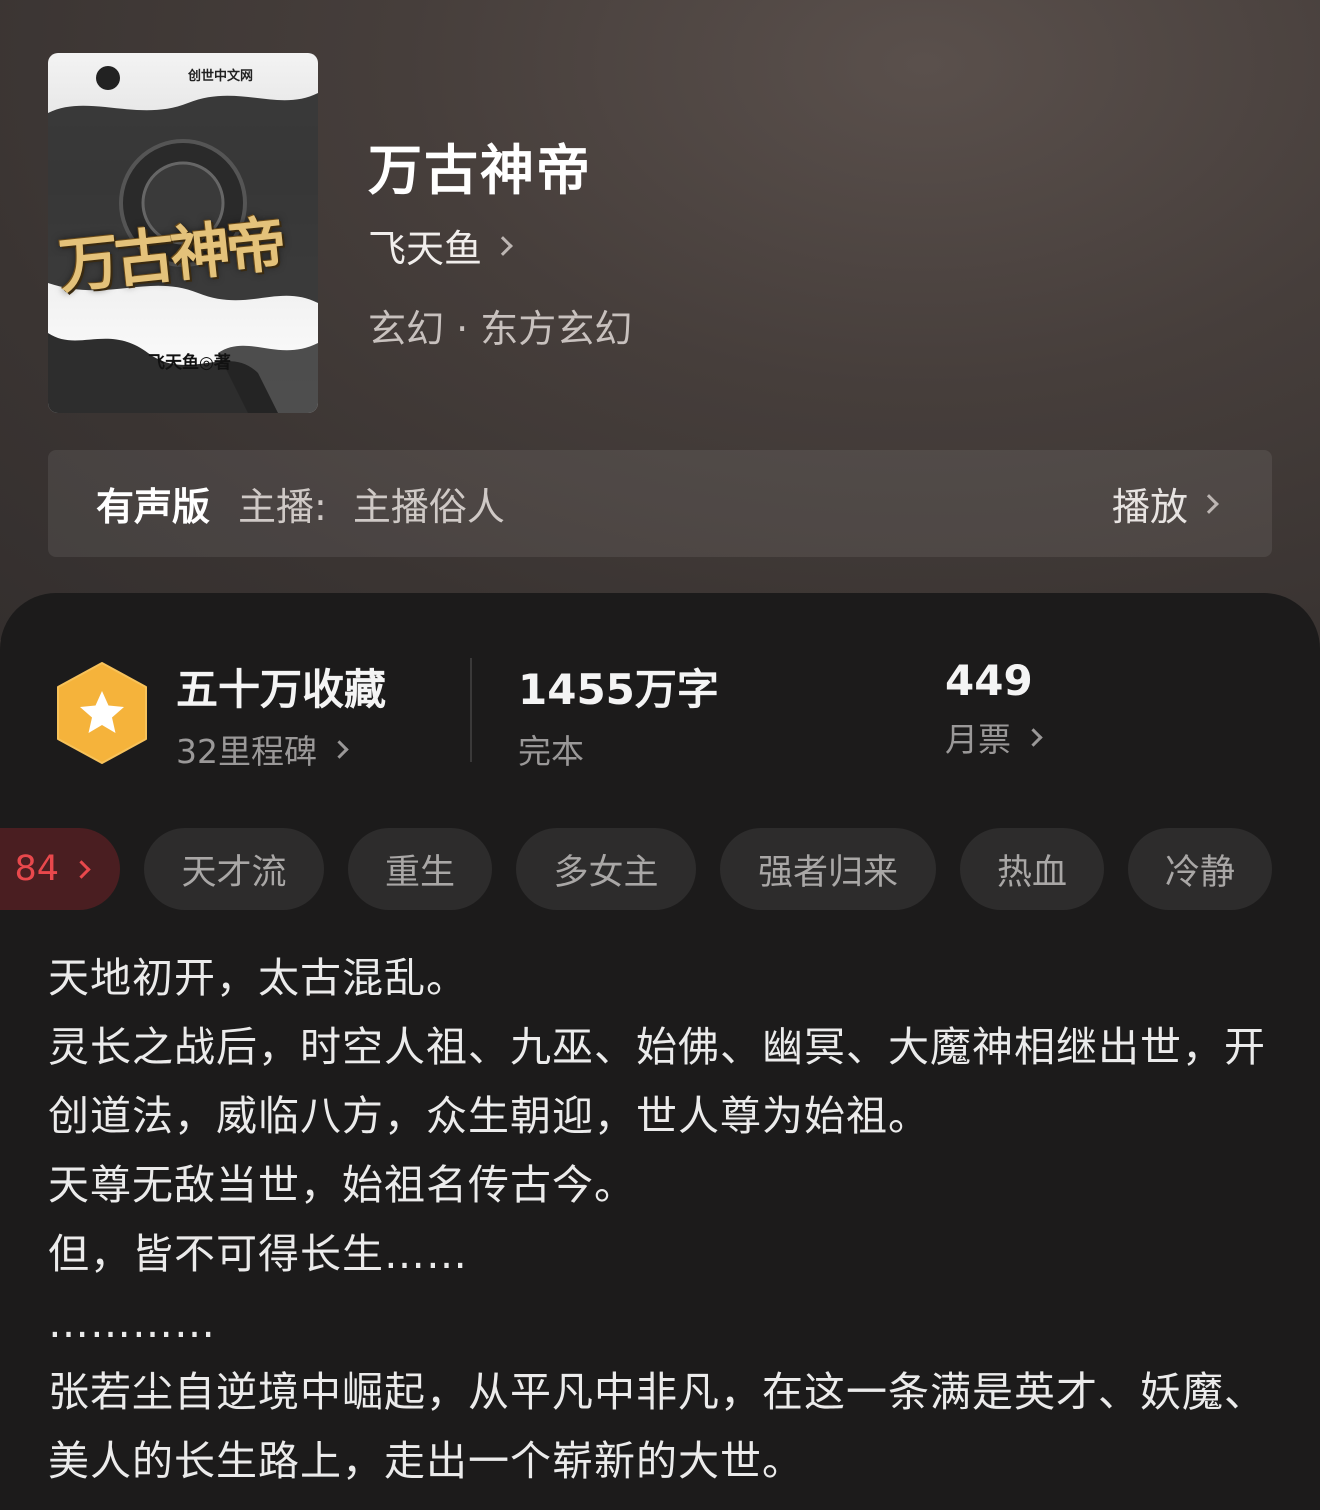  Describe the element at coordinates (994, 708) in the screenshot. I see `monthly-votes-stat: 449 月票` at that location.